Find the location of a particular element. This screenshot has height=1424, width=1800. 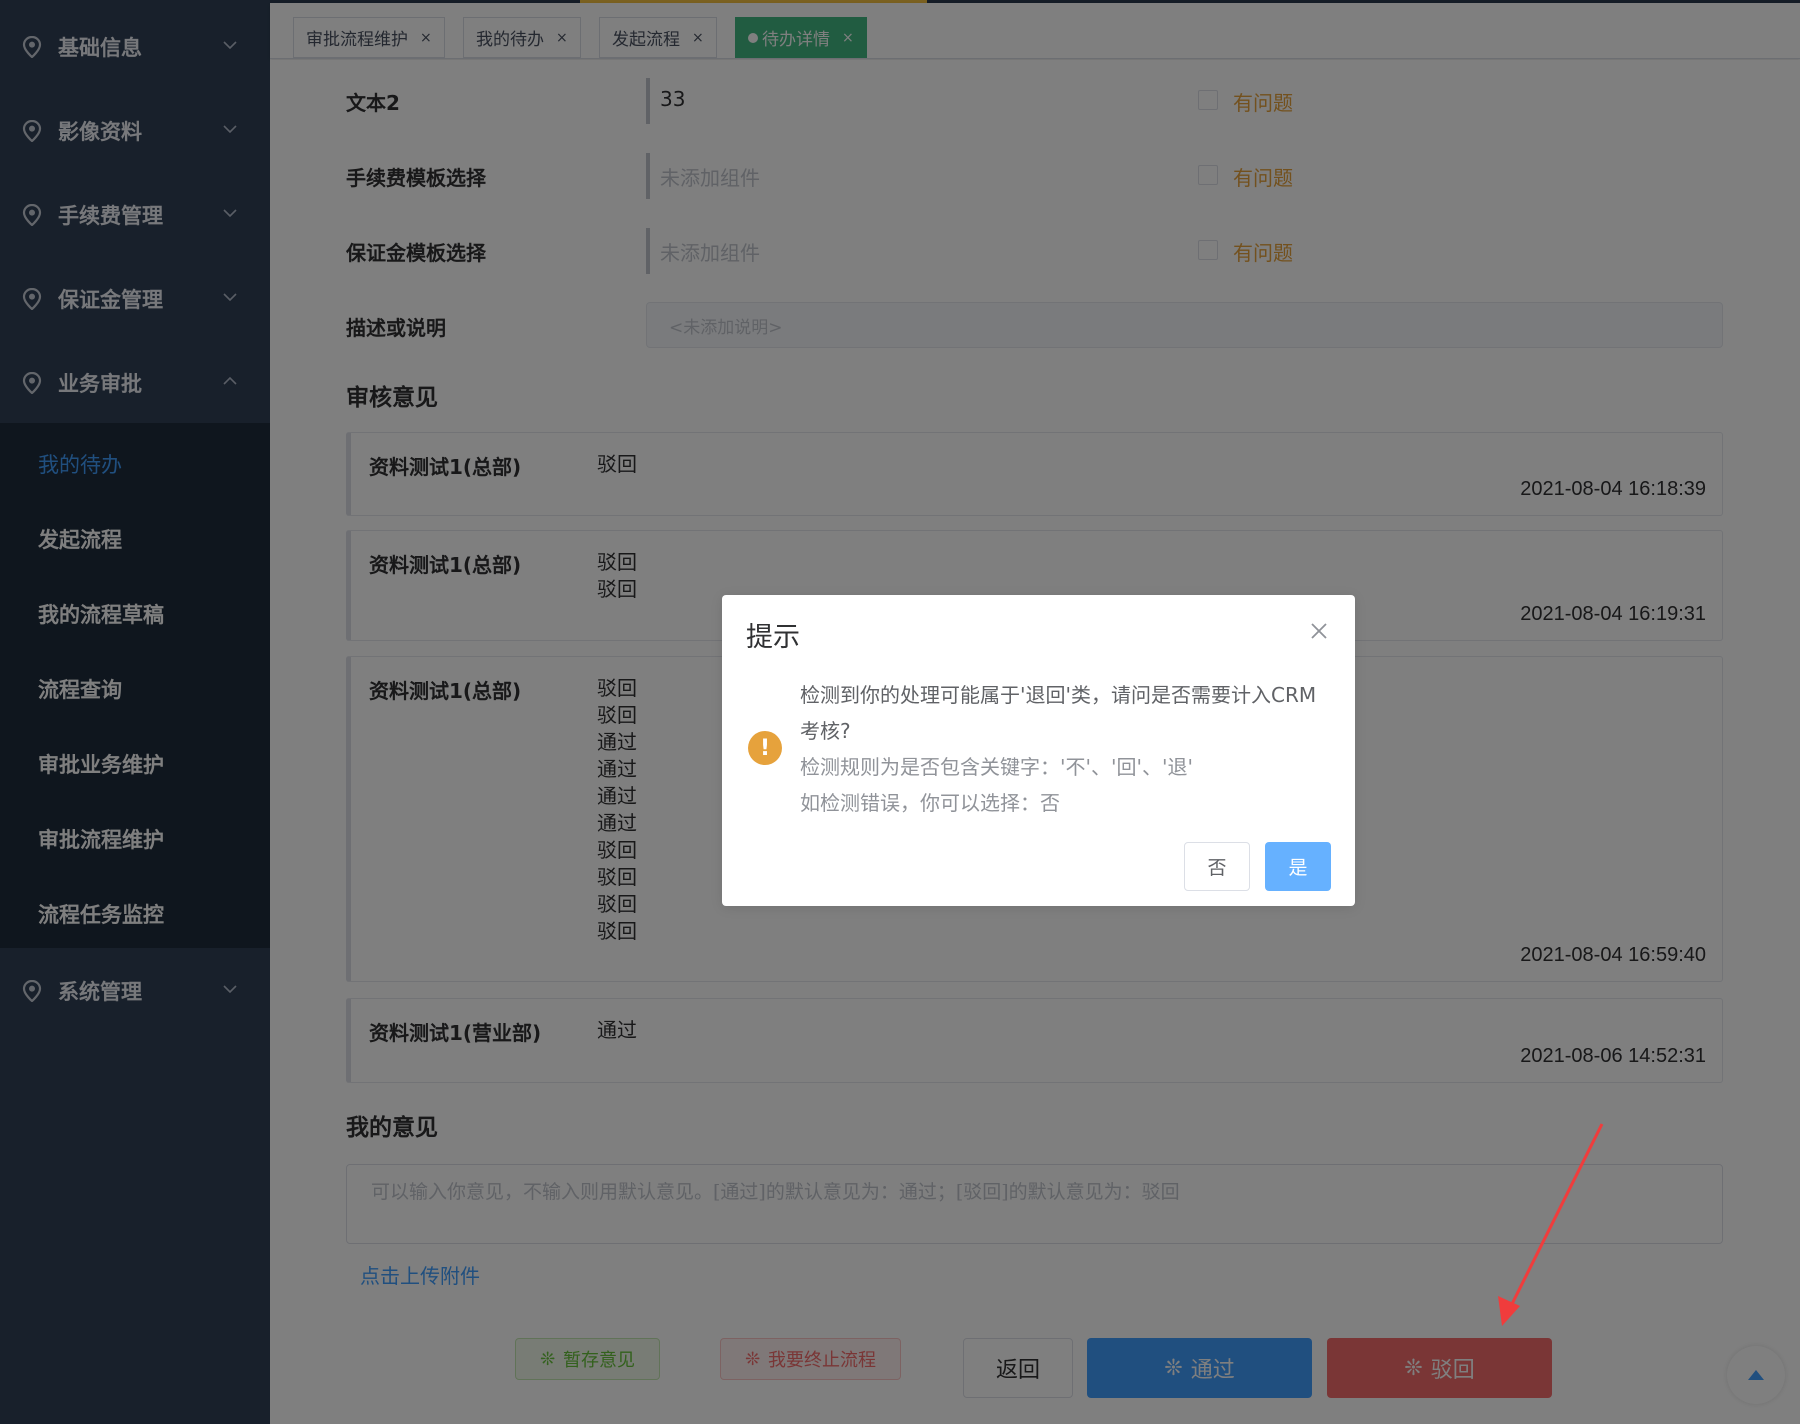

warning-icon: ! is located at coordinates (765, 748).